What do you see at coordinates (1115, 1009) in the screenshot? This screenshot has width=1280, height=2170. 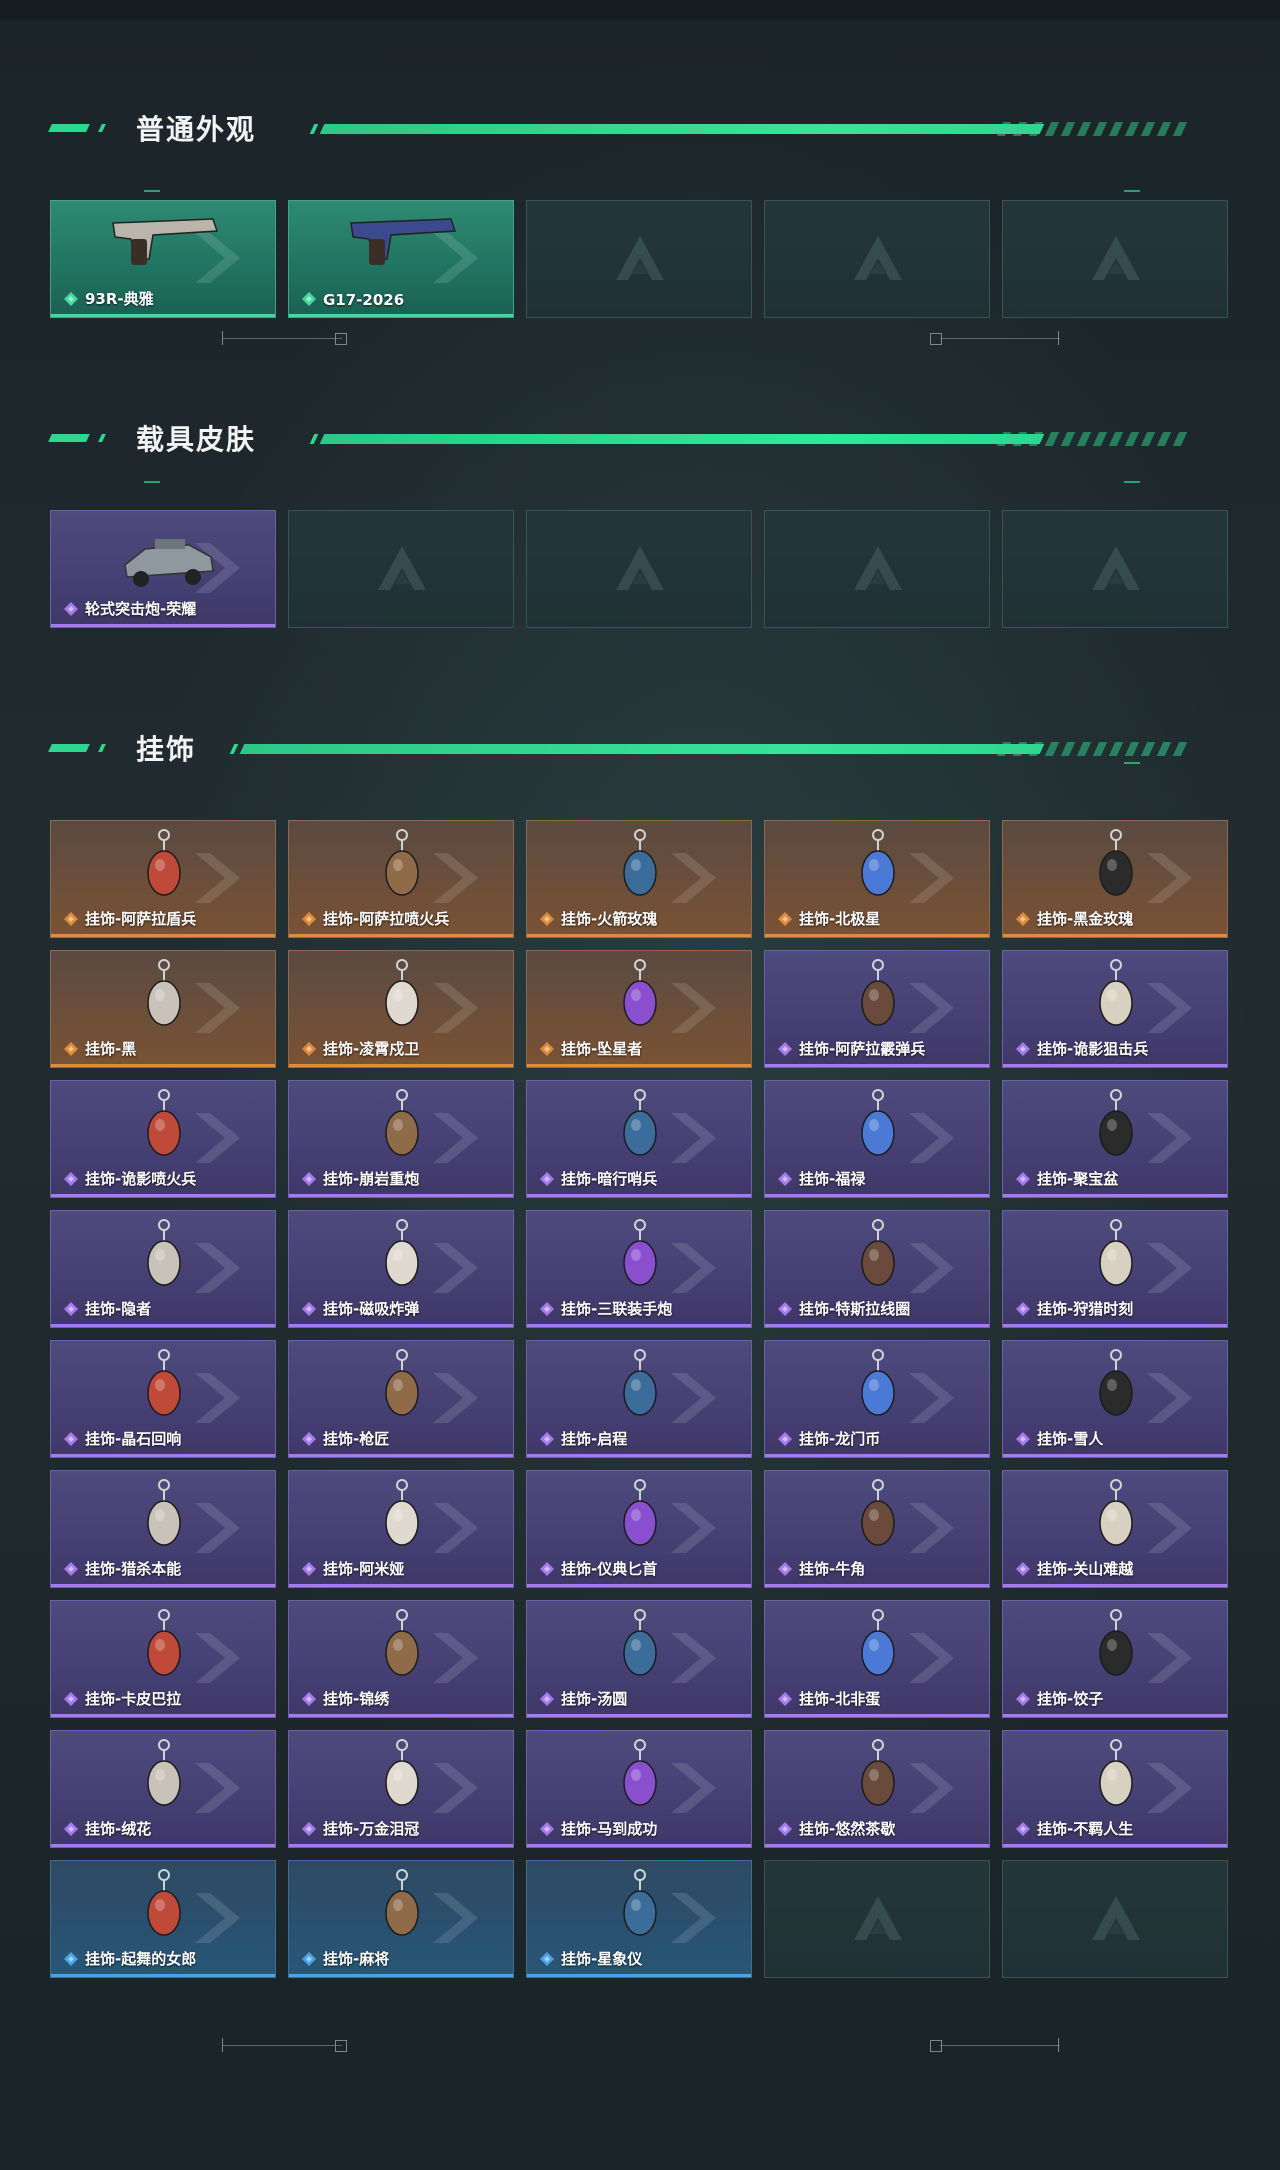 I see `item-card: 挂饰-诡影狙击兵` at bounding box center [1115, 1009].